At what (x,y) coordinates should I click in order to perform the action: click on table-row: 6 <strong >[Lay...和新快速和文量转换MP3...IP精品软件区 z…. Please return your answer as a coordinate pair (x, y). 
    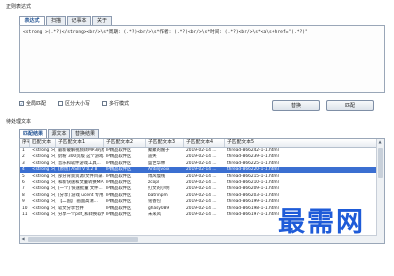
    Looking at the image, I should click on (198, 183).